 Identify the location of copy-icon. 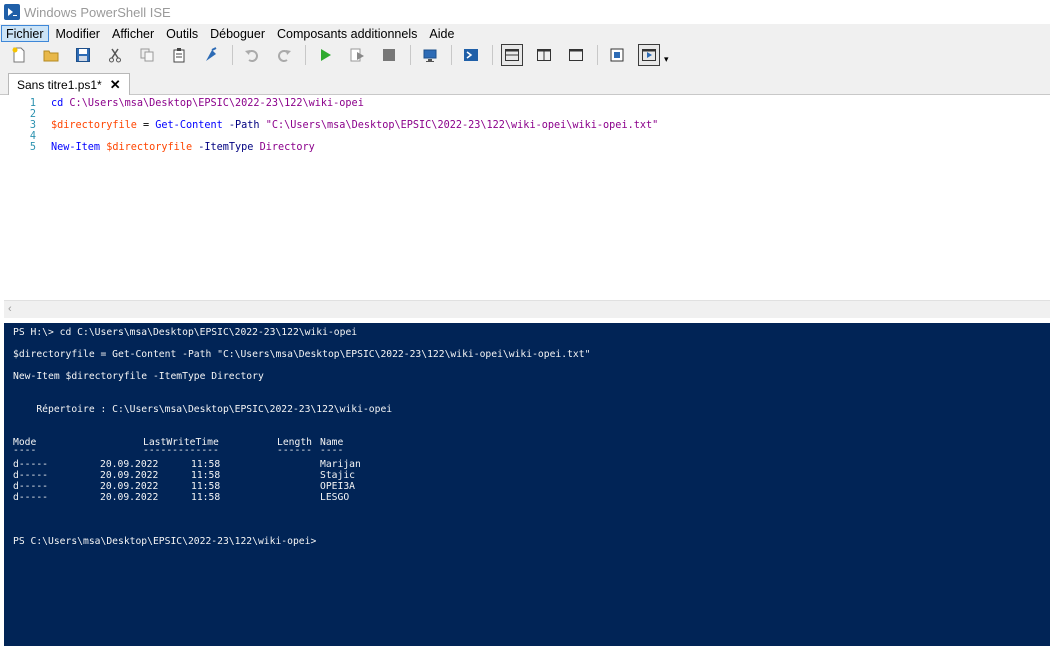
(147, 55).